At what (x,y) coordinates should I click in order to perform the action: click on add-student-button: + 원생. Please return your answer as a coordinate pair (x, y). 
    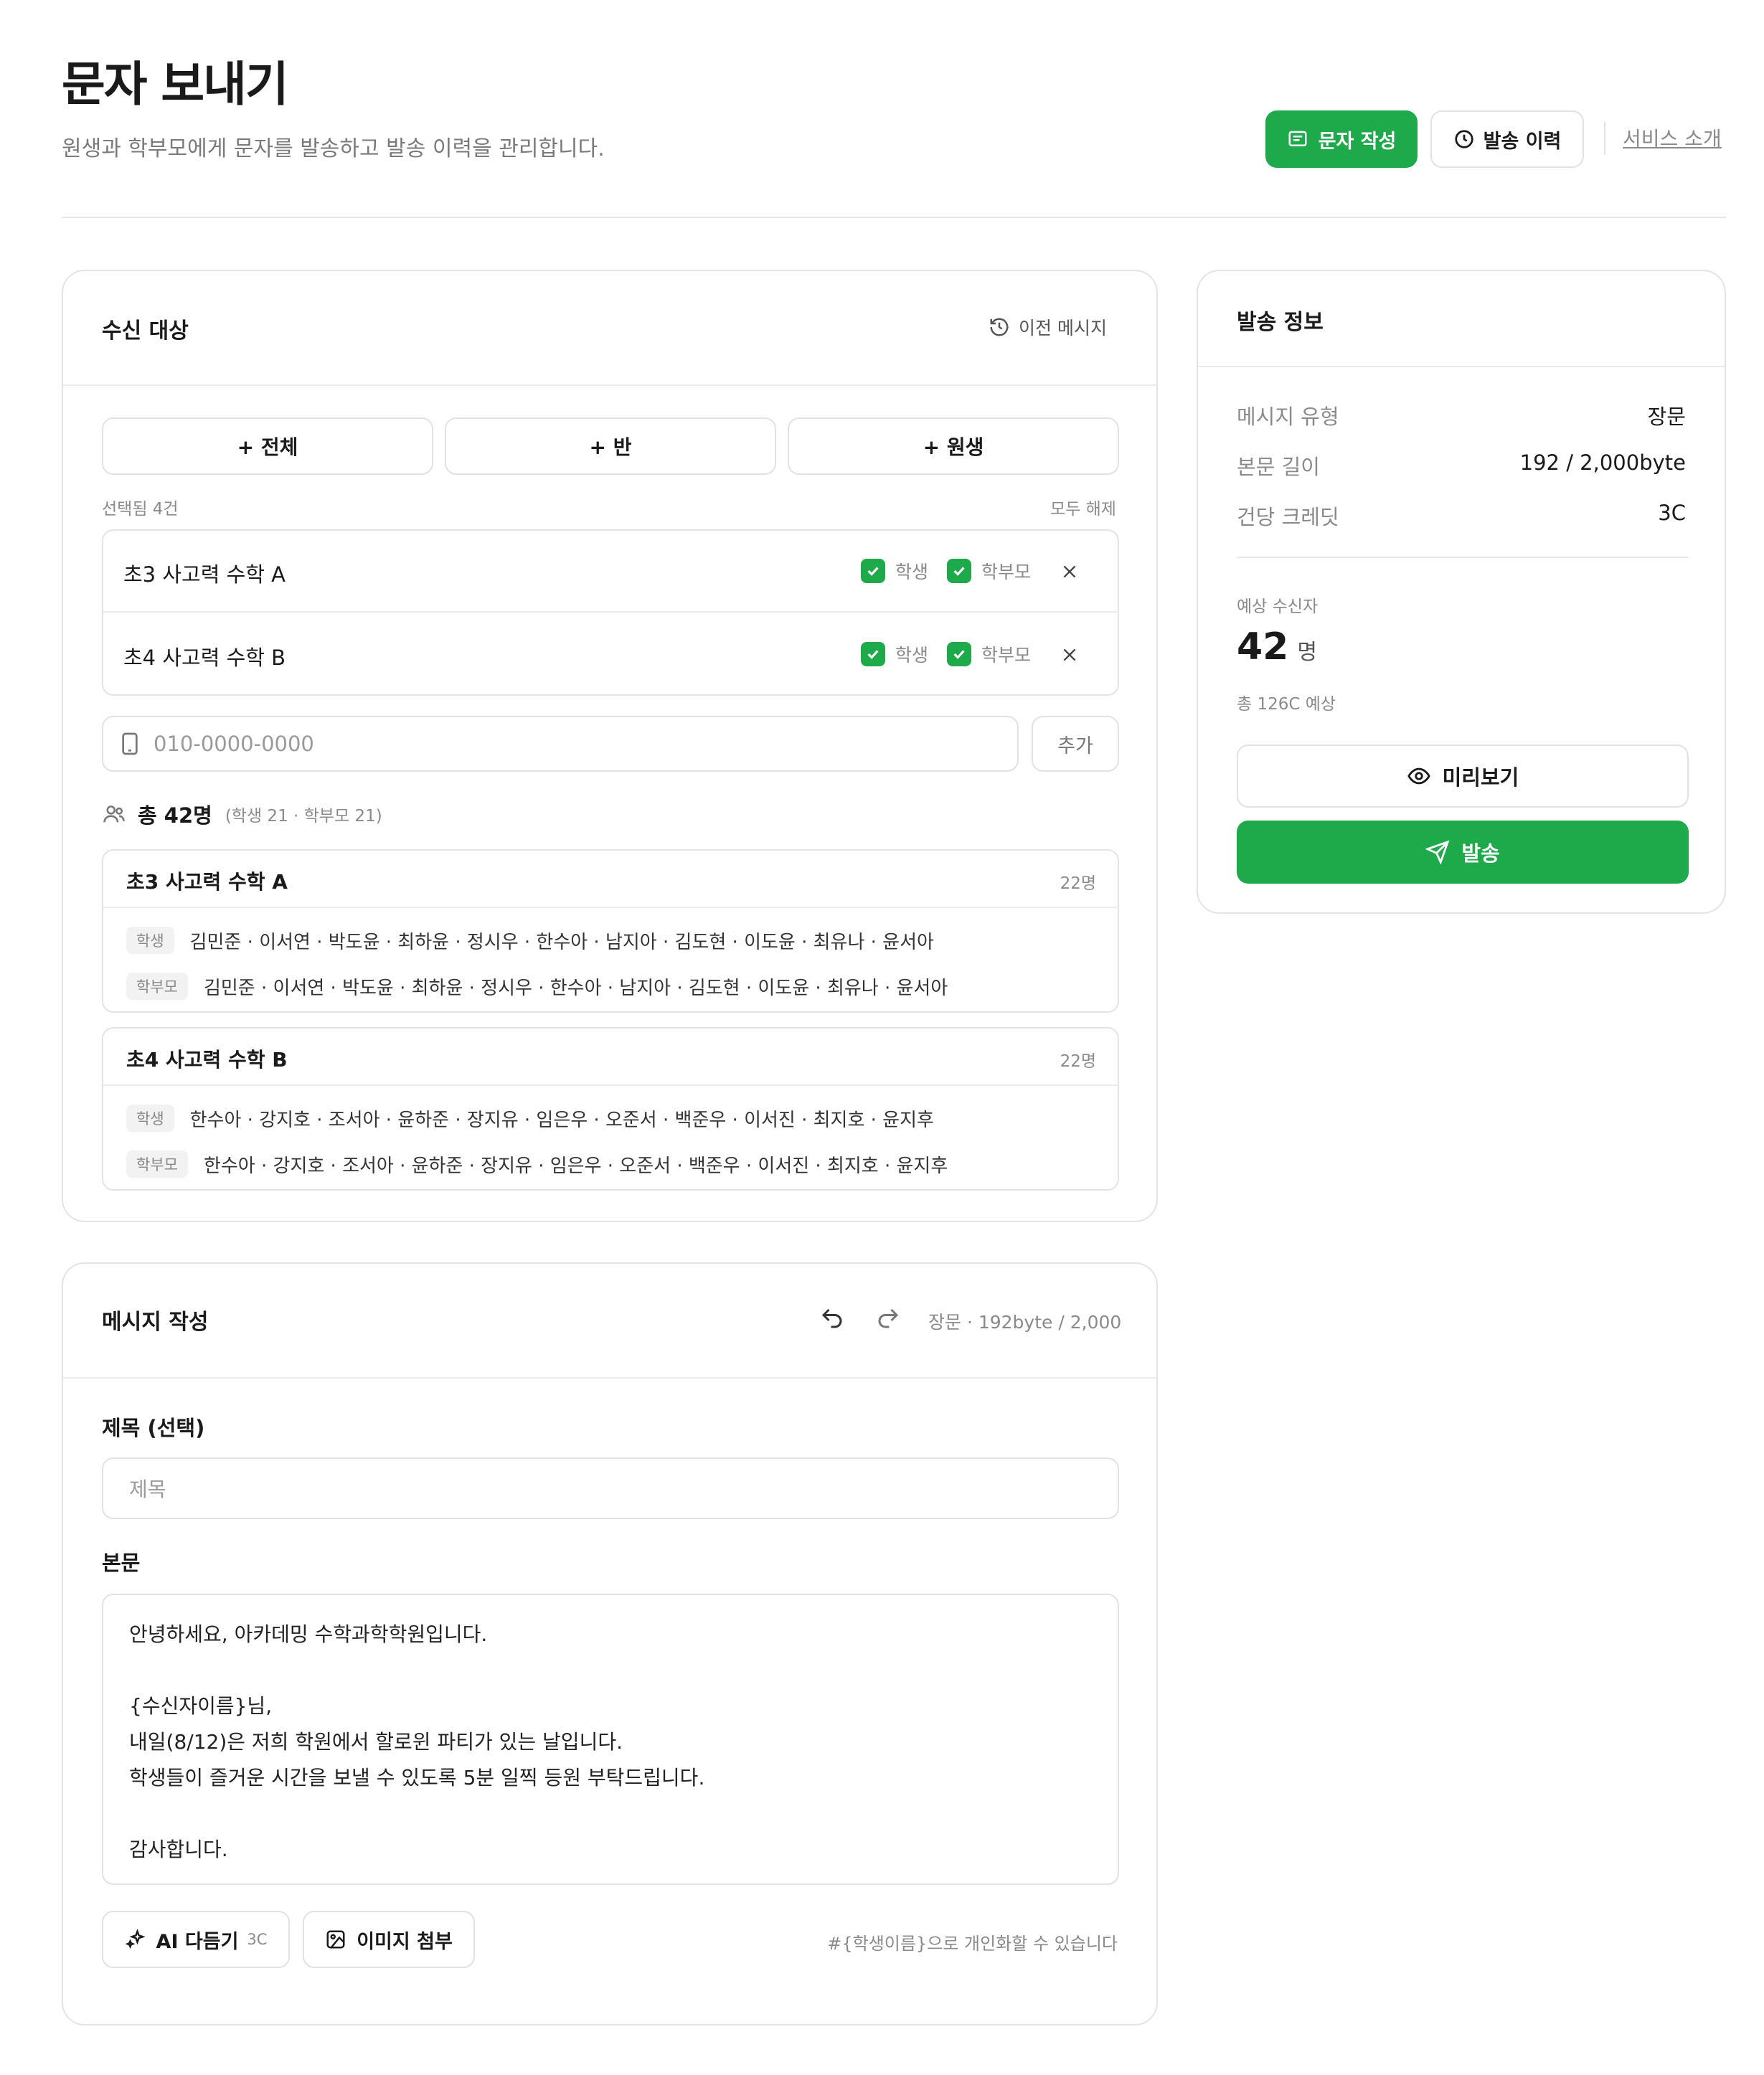
    Looking at the image, I should click on (953, 446).